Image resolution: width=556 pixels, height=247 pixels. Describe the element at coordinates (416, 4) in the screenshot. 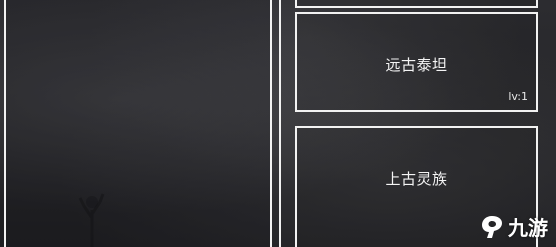

I see `faction-card-previous` at that location.